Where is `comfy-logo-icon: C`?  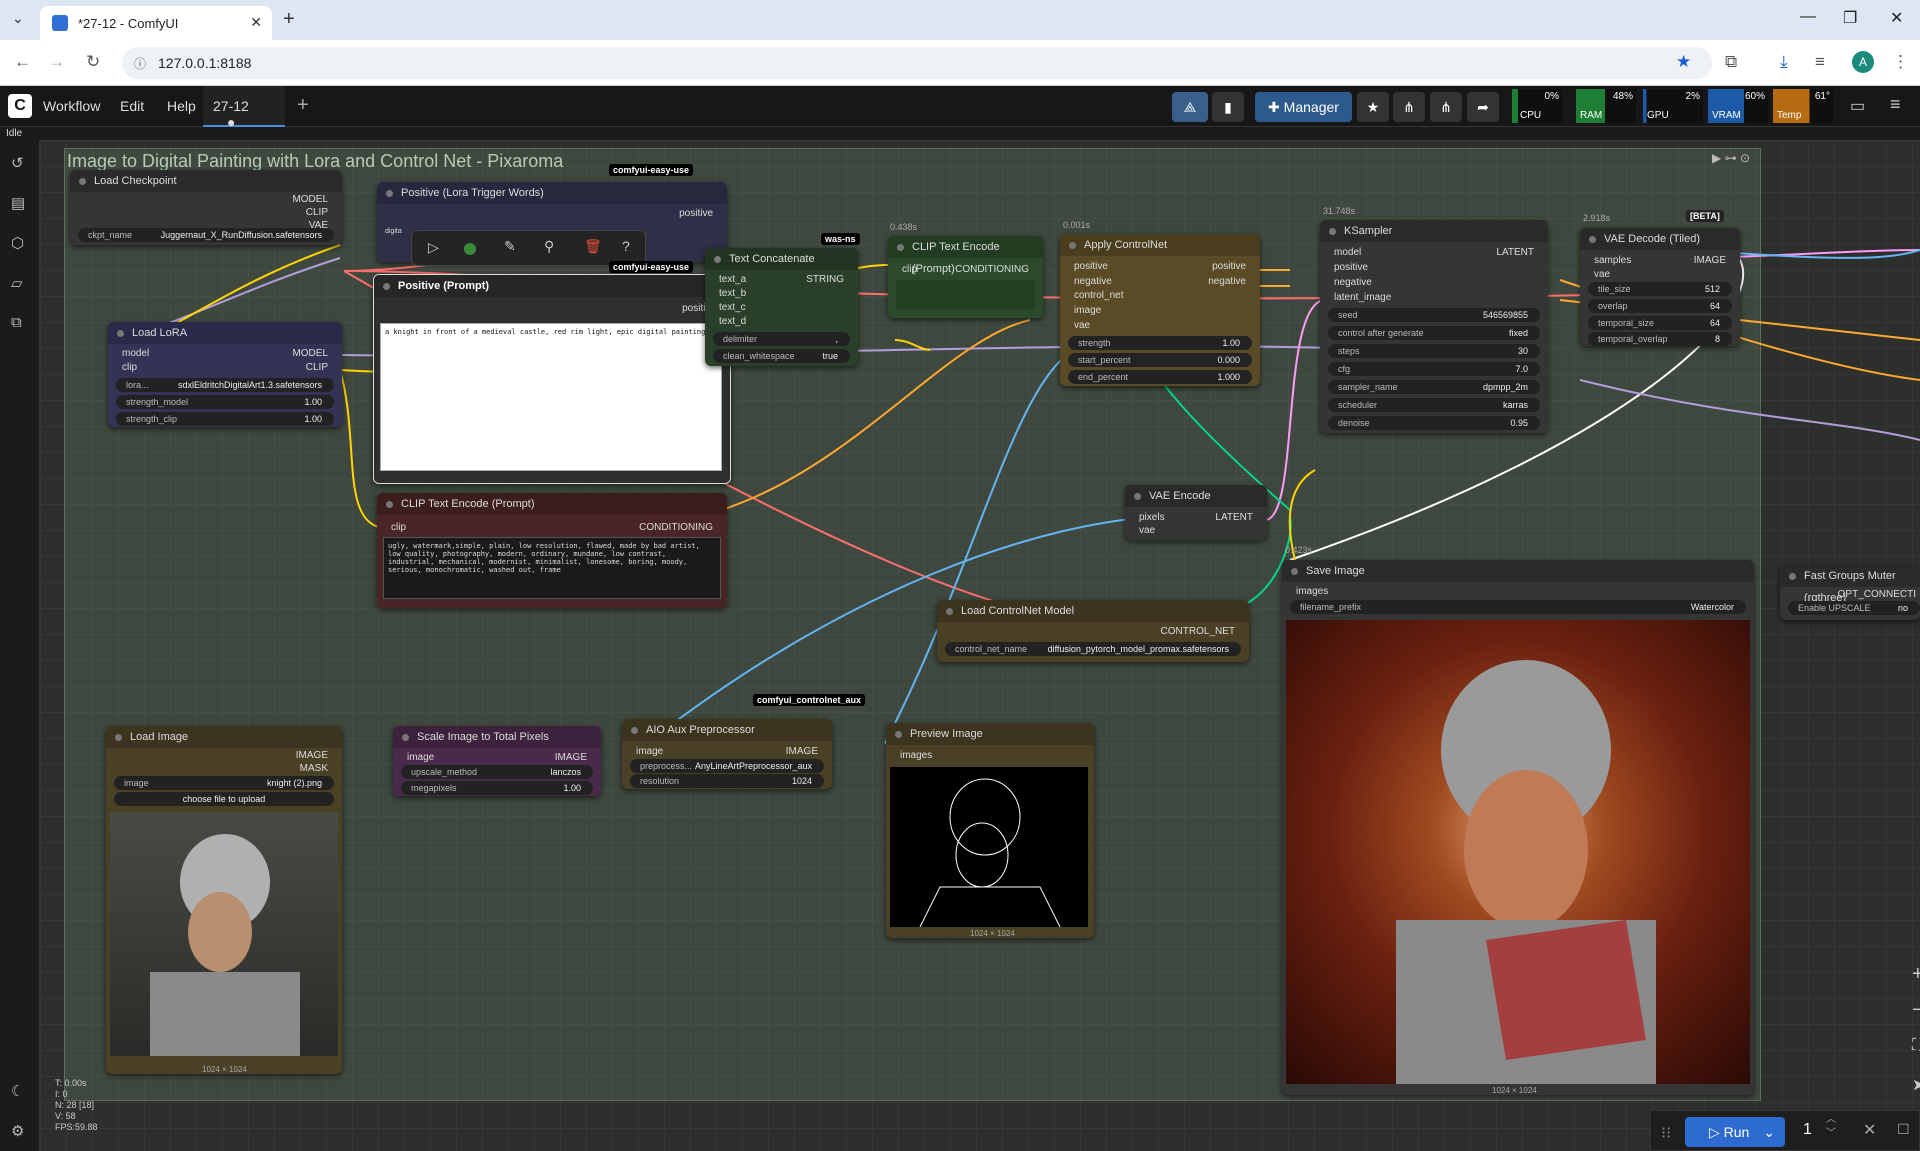 comfy-logo-icon: C is located at coordinates (20, 106).